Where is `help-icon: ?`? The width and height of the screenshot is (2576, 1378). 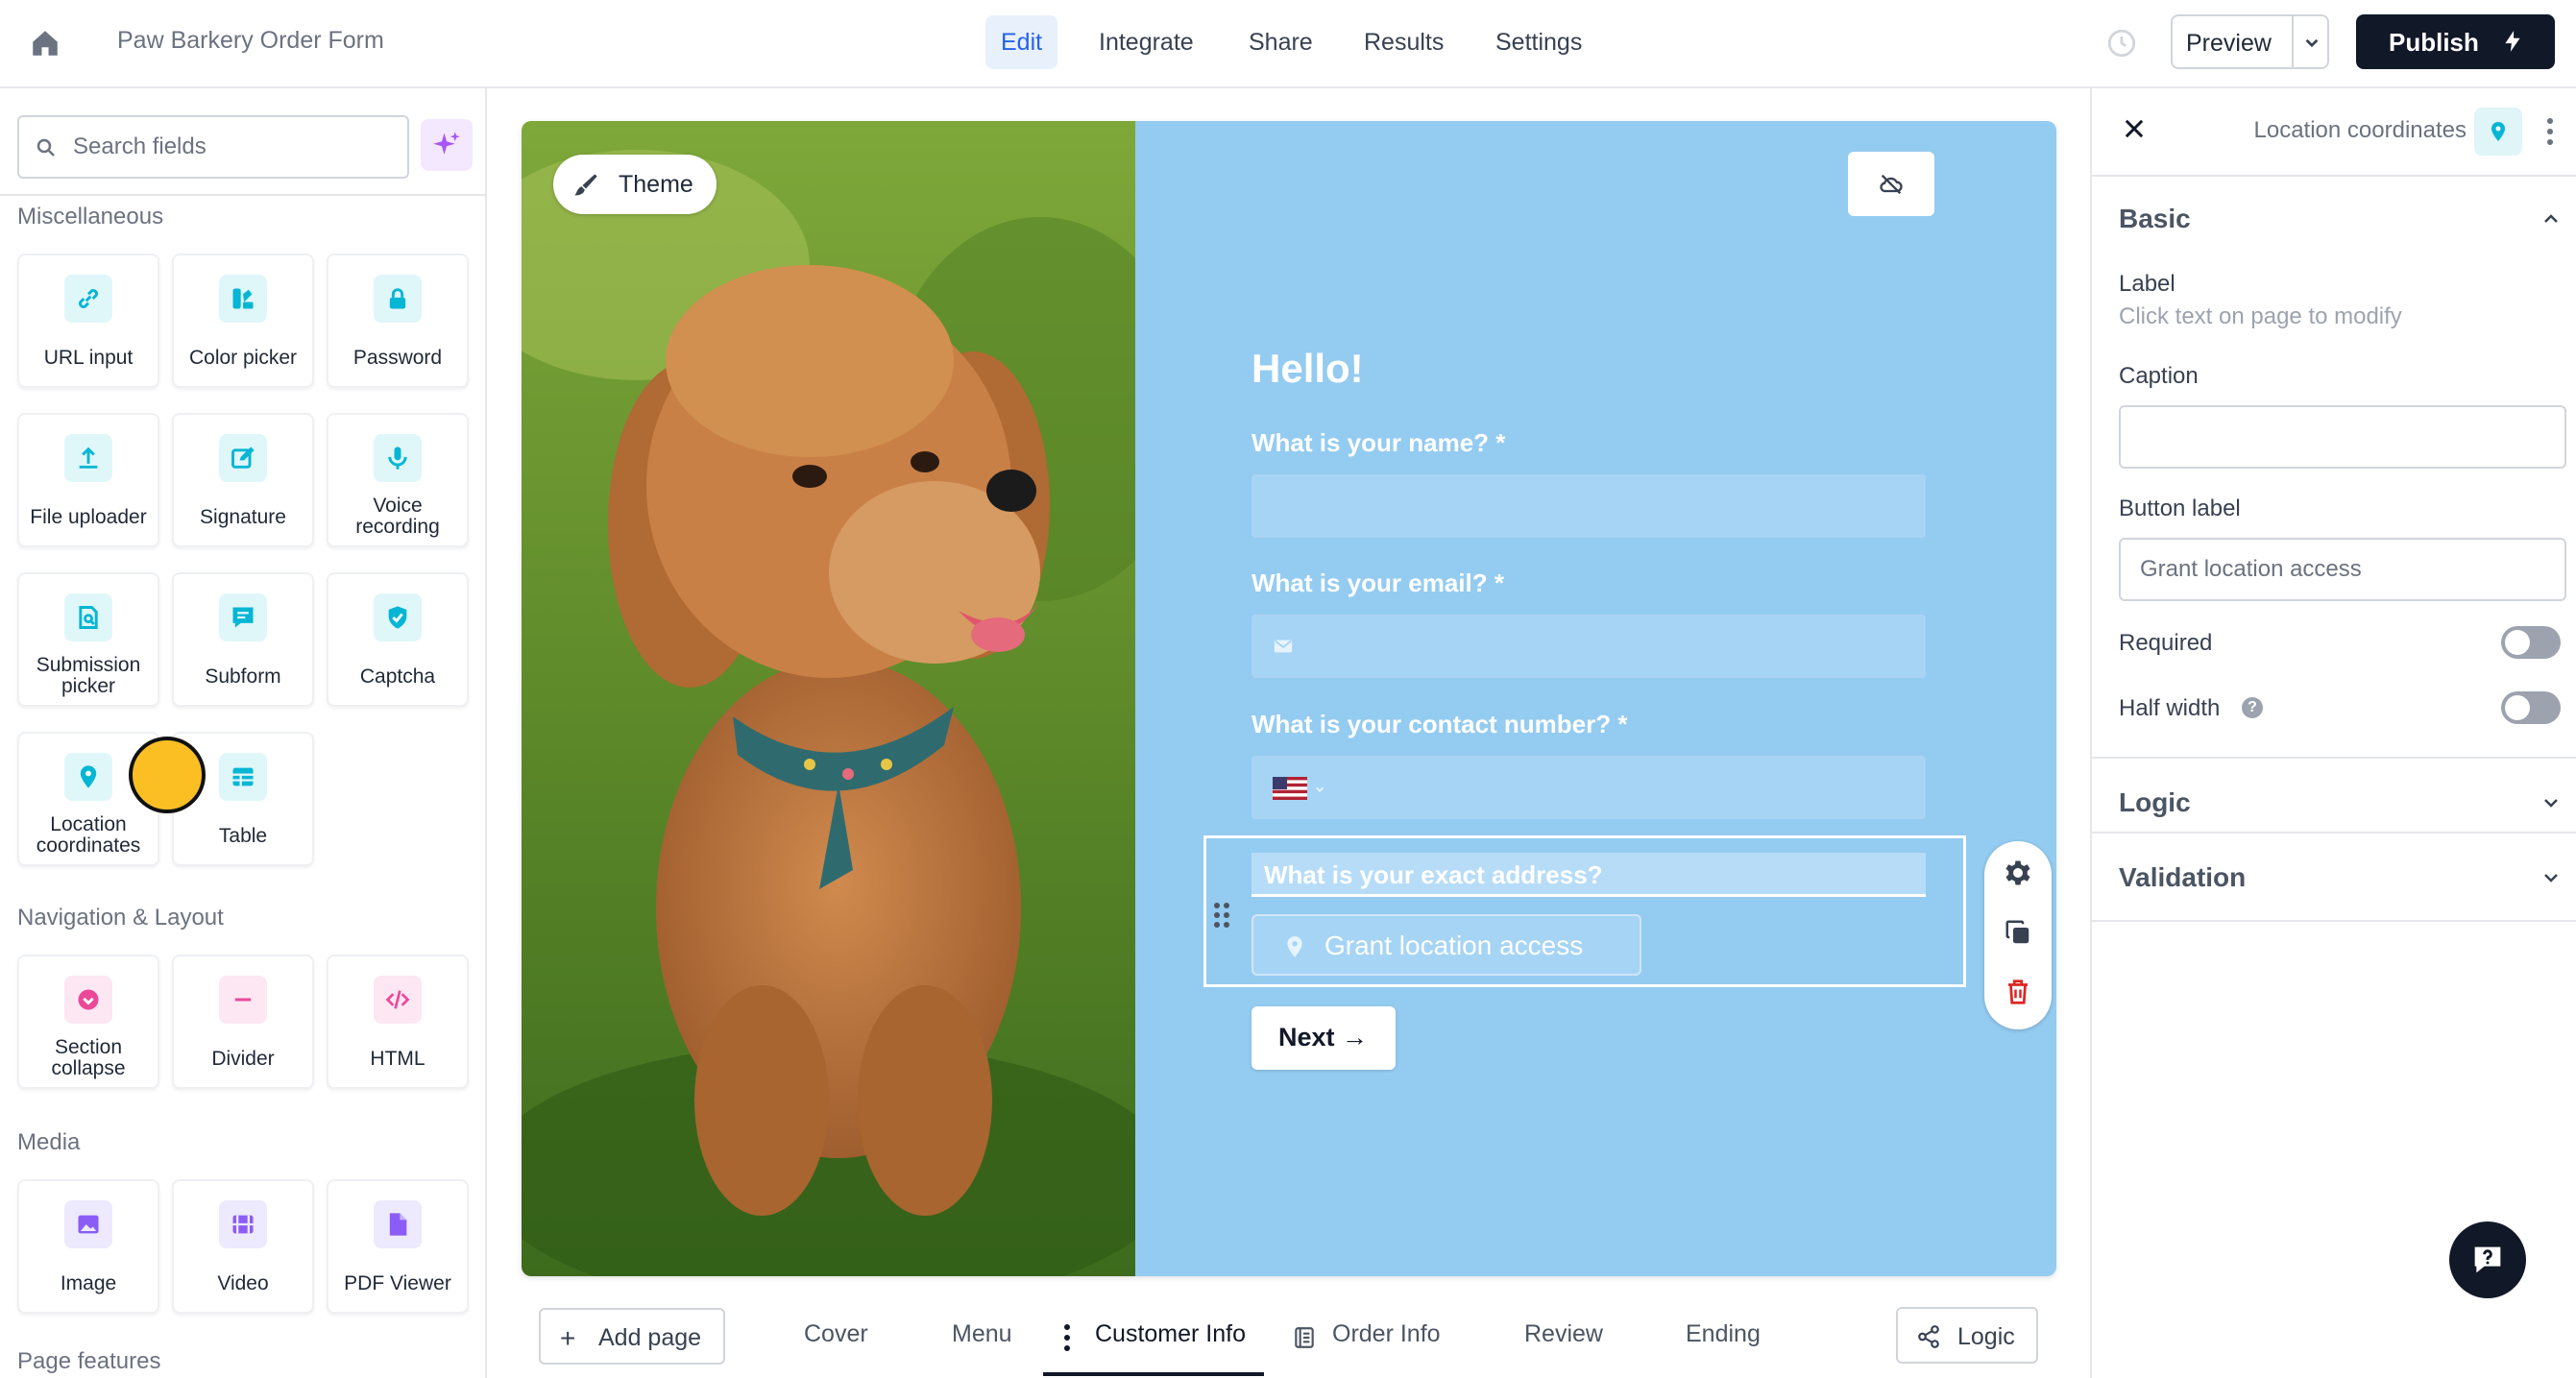
help-icon: ? is located at coordinates (2252, 707).